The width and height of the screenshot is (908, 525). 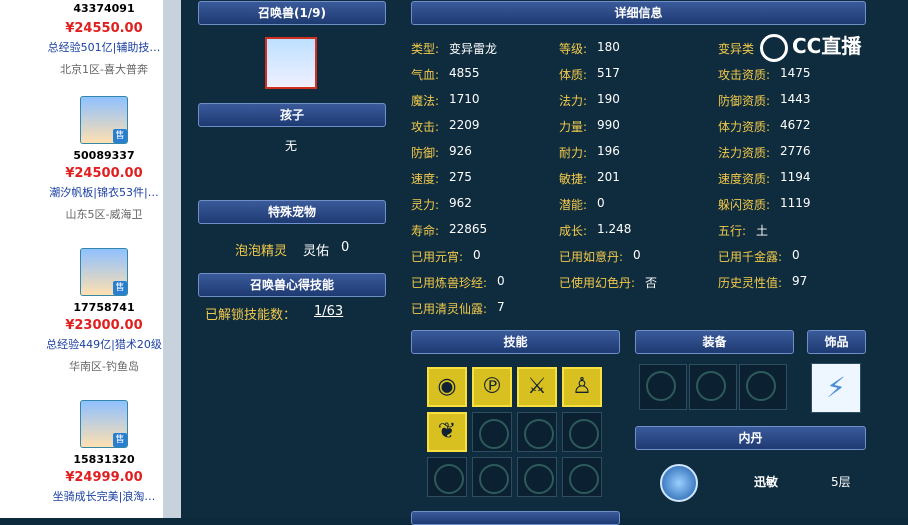 I want to click on unlock-value: 1/63, so click(x=328, y=311).